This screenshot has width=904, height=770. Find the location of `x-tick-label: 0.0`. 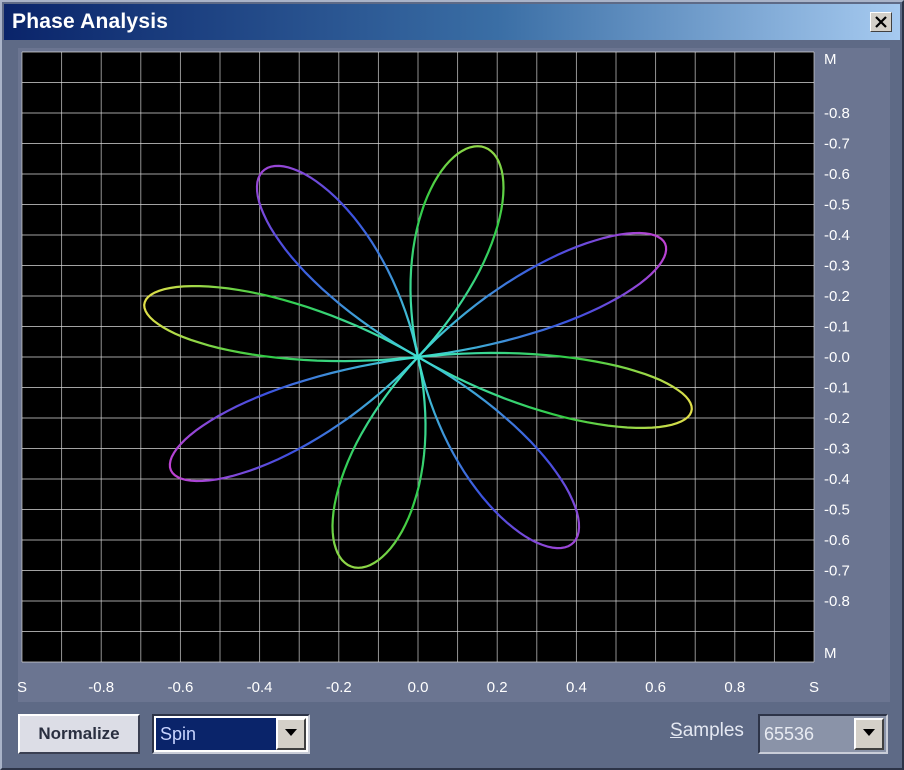

x-tick-label: 0.0 is located at coordinates (418, 687).